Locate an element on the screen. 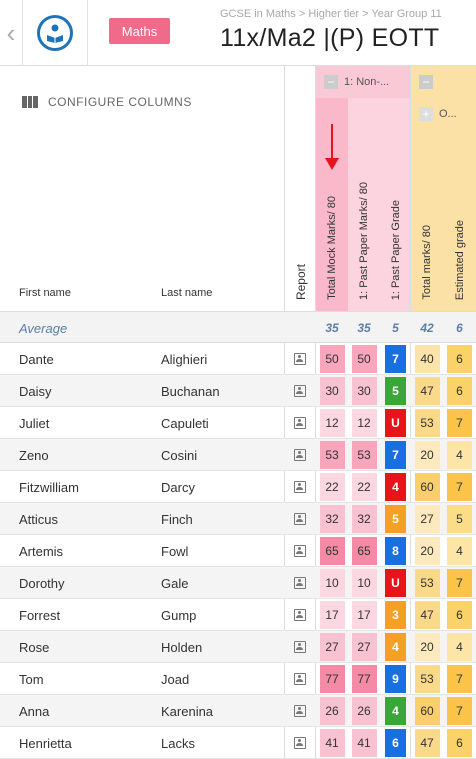  table-row: Tom Joad 77 77 9 53 7 is located at coordinates (238, 679).